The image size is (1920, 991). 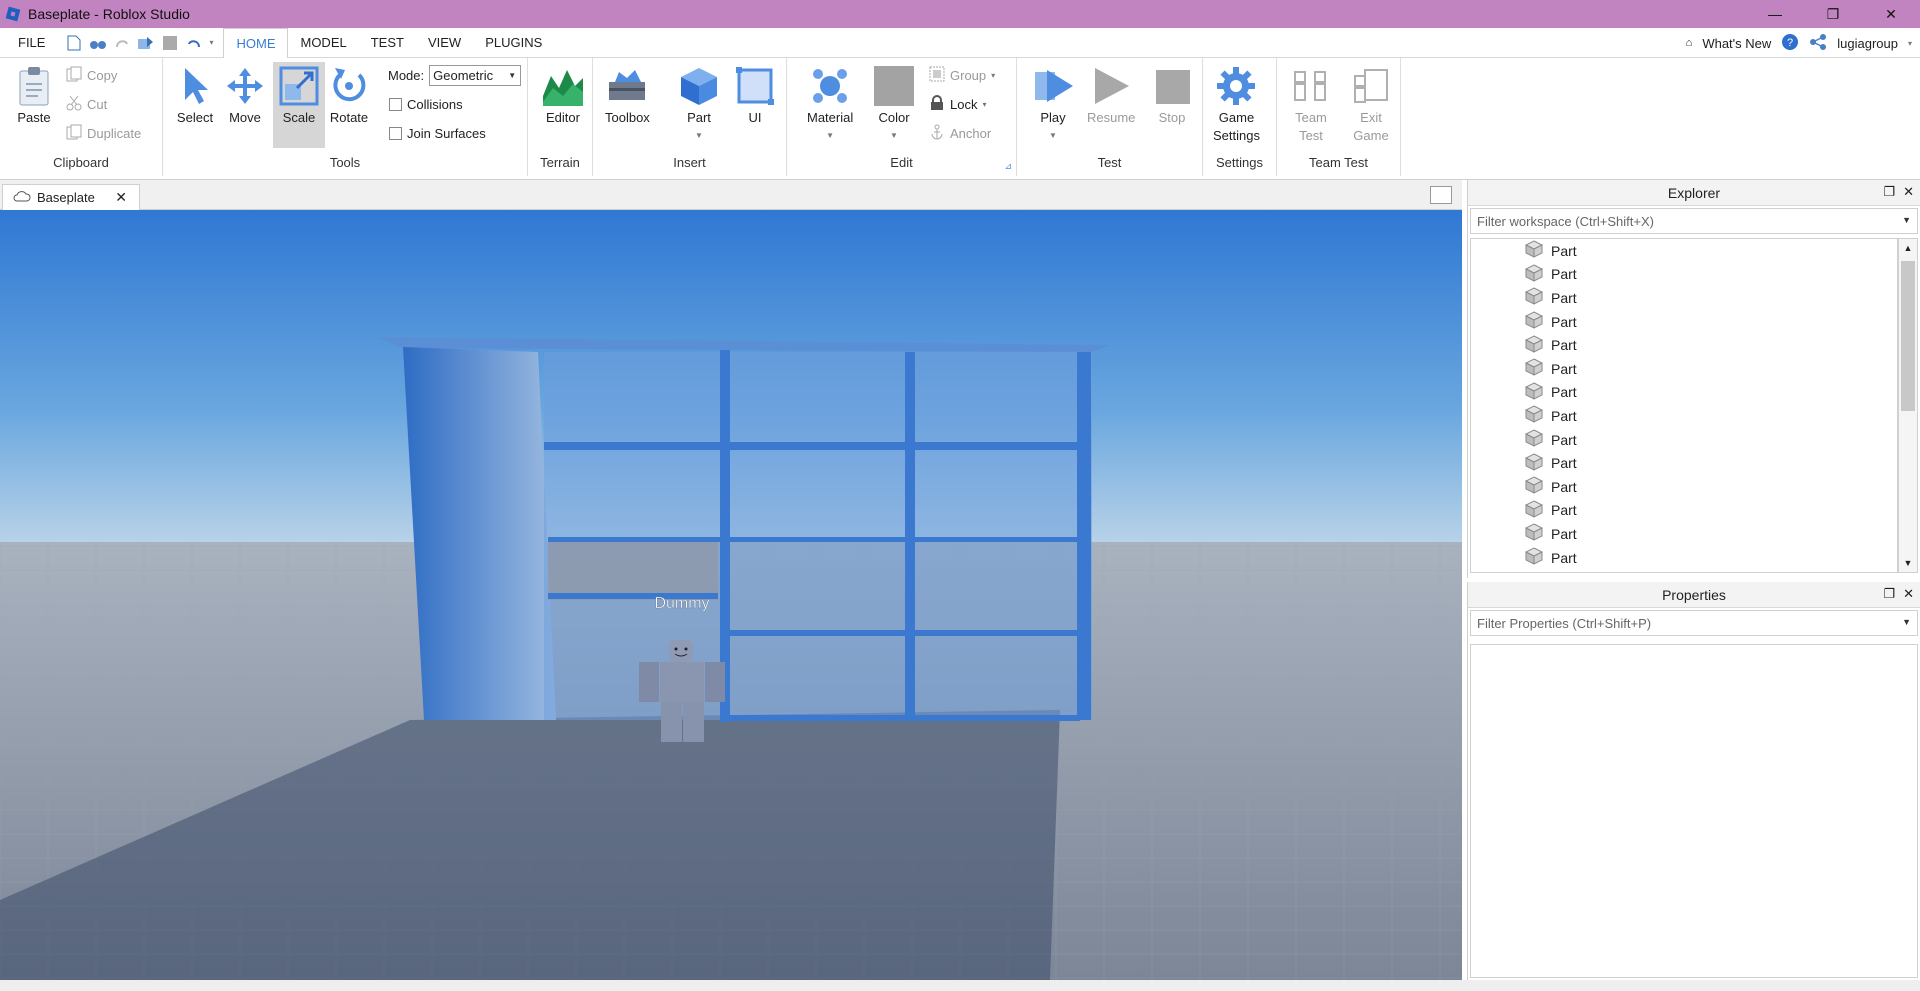 What do you see at coordinates (71, 197) in the screenshot?
I see `document-tab: Baseplate ✕` at bounding box center [71, 197].